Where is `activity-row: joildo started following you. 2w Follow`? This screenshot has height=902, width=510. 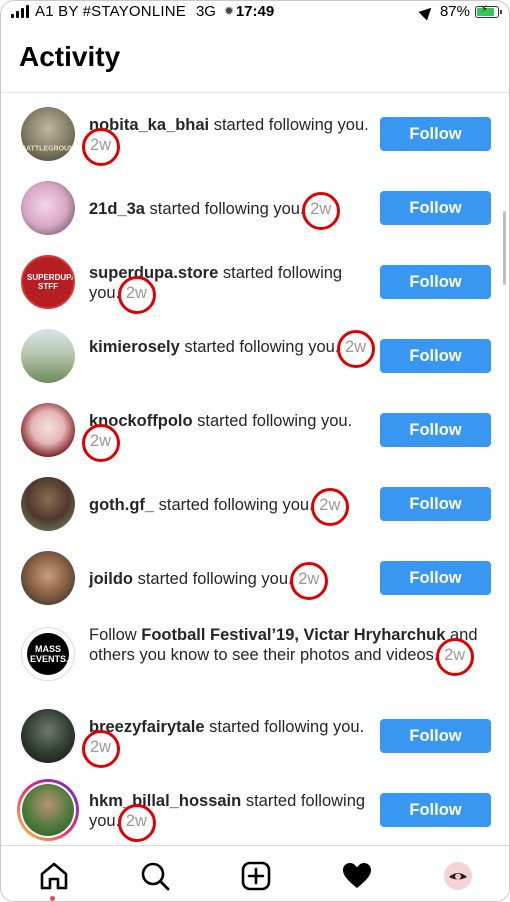 activity-row: joildo started following you. 2w Follow is located at coordinates (255, 582).